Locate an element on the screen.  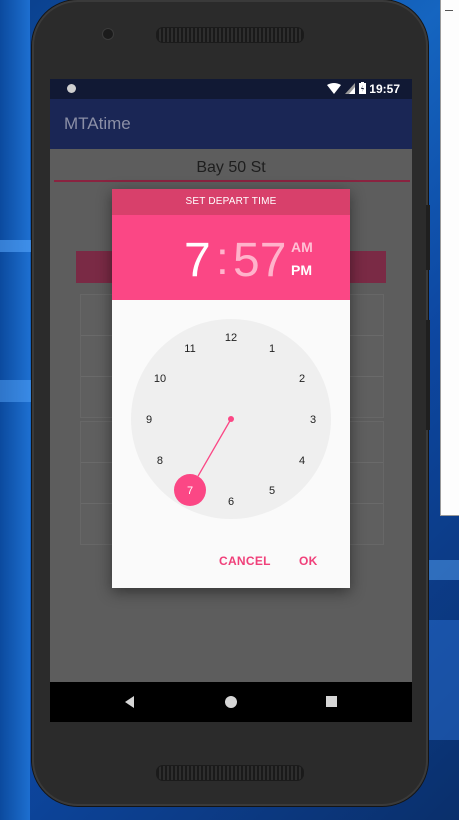
station-underline is located at coordinates (232, 181).